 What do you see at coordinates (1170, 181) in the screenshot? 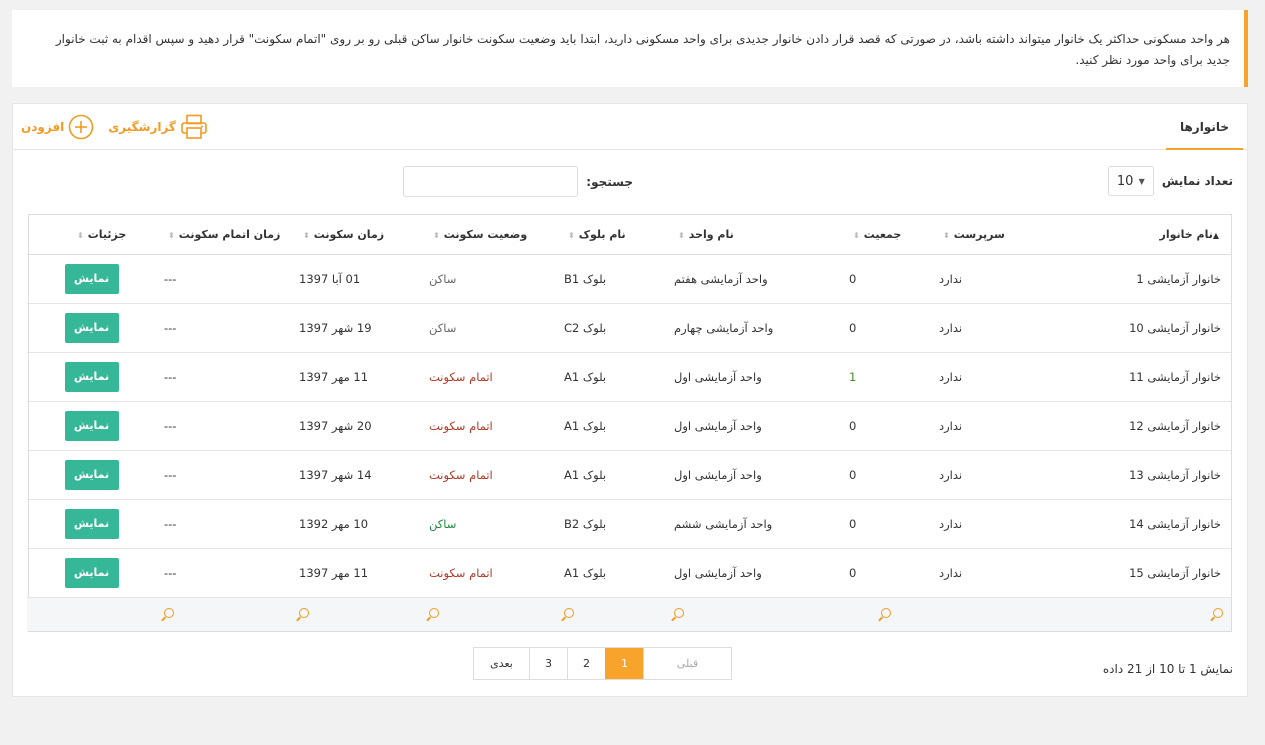
I see `length-control: تعداد نمایش 10 ▼` at bounding box center [1170, 181].